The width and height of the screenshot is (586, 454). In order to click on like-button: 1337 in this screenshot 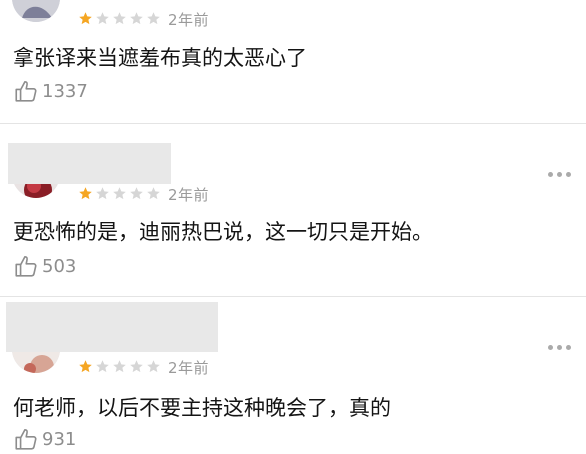, I will do `click(50, 91)`.